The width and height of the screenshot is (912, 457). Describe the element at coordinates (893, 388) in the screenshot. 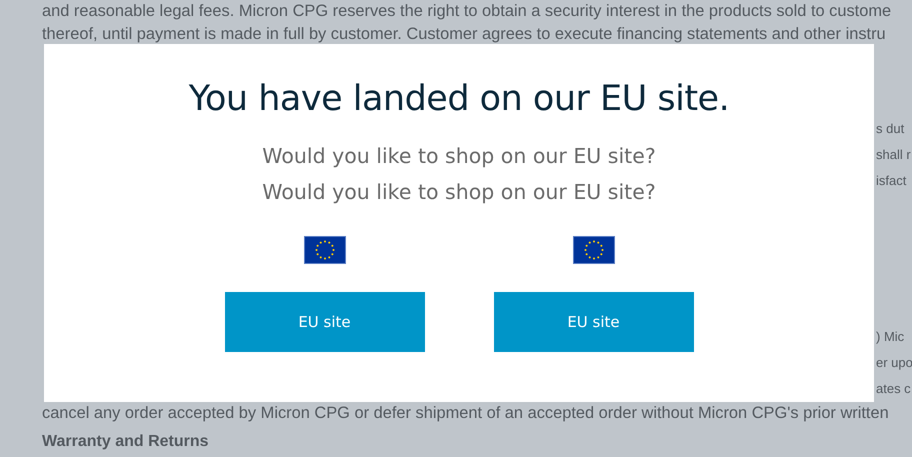

I see `cut-text: ates c` at that location.